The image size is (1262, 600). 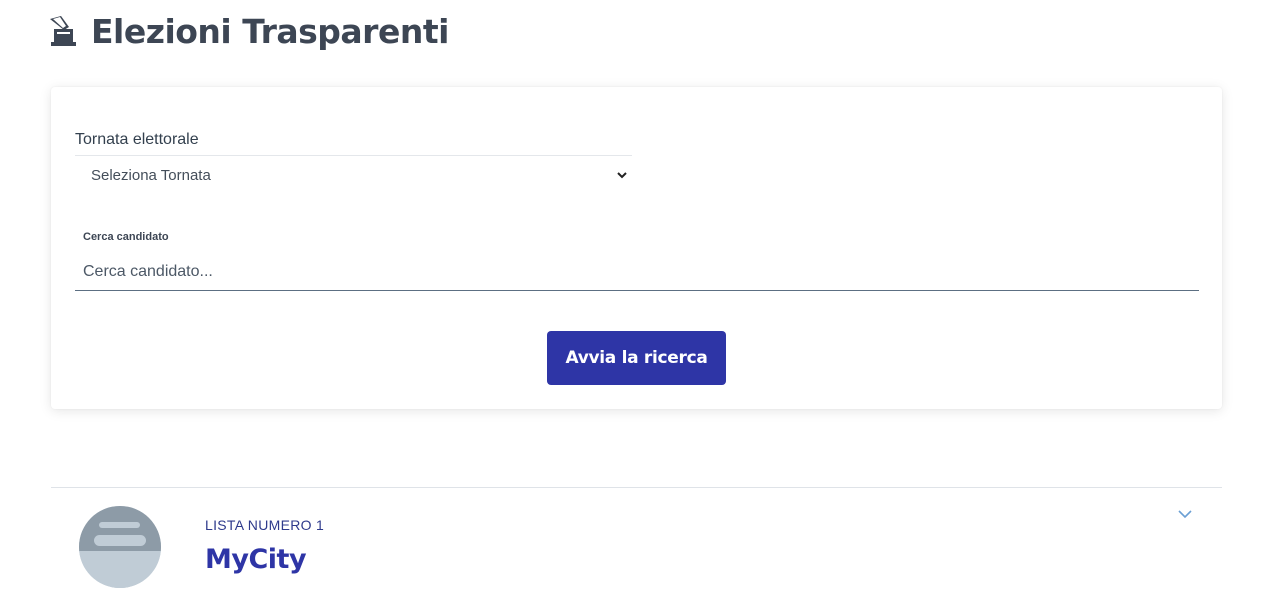 What do you see at coordinates (636, 487) in the screenshot?
I see `list-divider` at bounding box center [636, 487].